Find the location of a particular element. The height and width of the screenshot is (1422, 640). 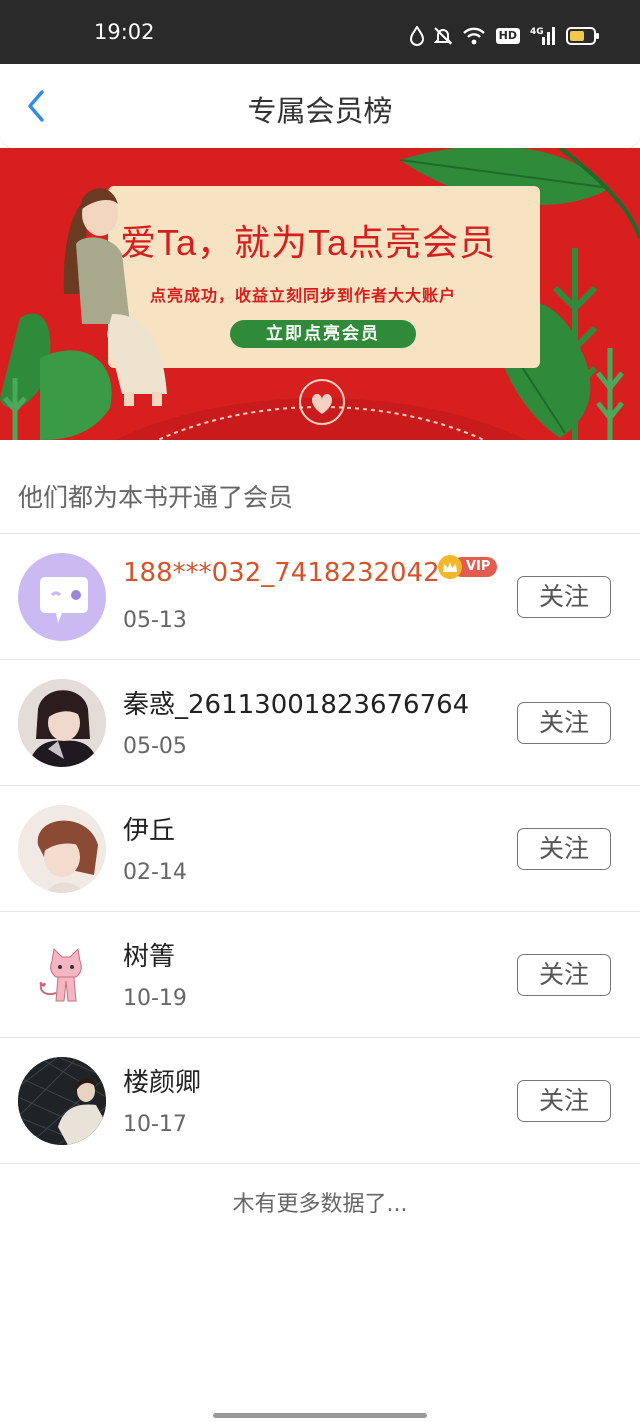

app-header: 专属会员榜 is located at coordinates (320, 106).